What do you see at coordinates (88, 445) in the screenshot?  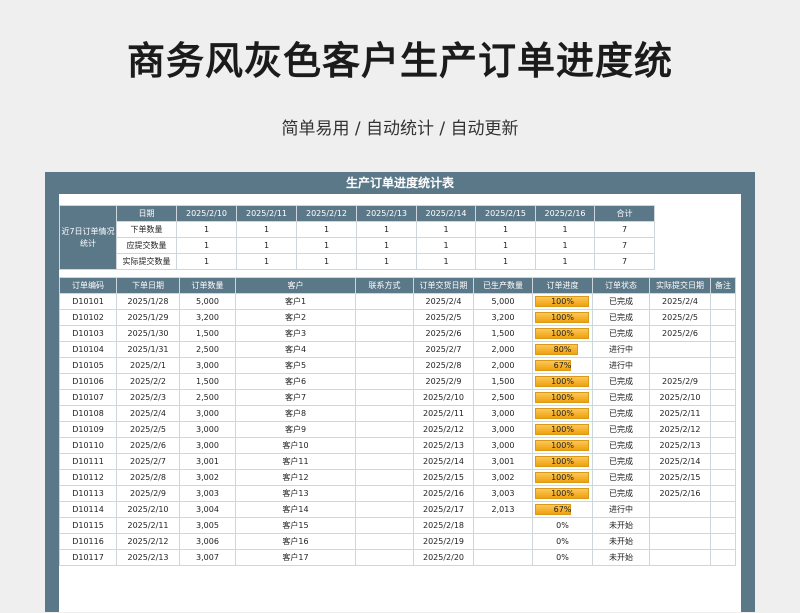 I see `cell-id: D10110` at bounding box center [88, 445].